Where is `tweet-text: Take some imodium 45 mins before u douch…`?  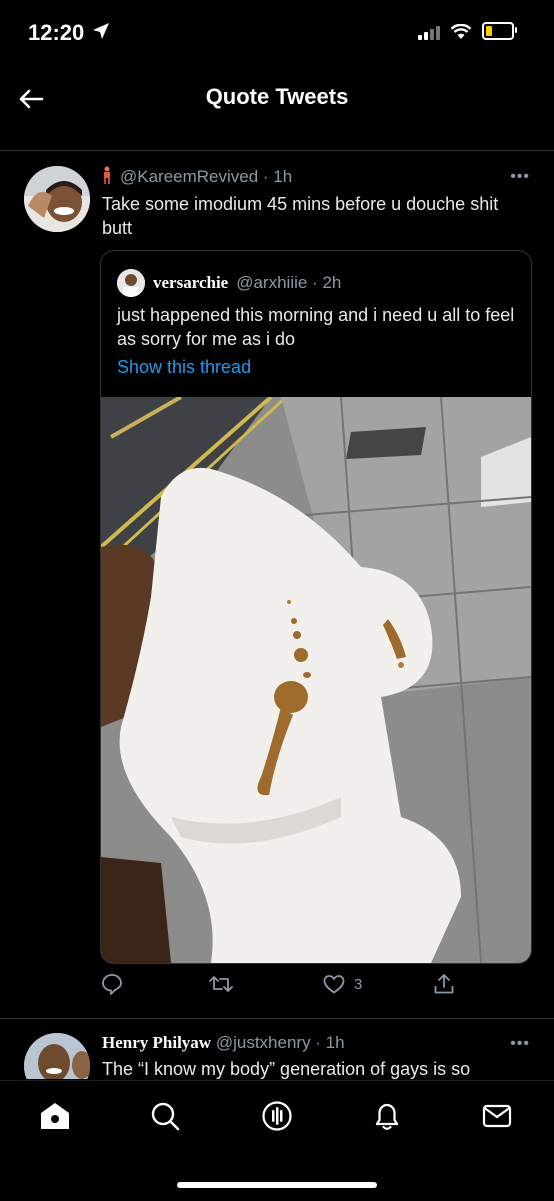
tweet-text: Take some imodium 45 mins before u douch… is located at coordinates (300, 216).